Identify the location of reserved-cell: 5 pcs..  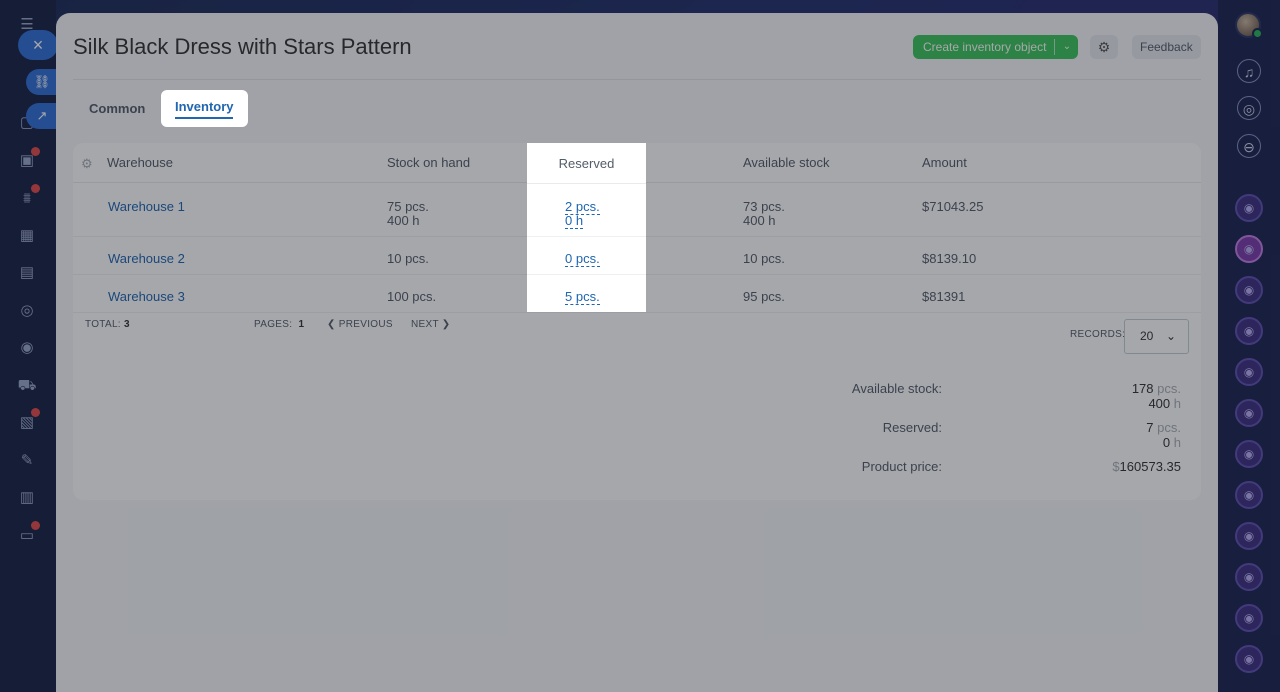
(586, 293).